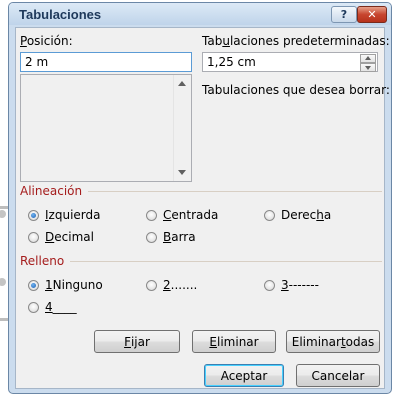  I want to click on cancel-button: Cancelar, so click(338, 375).